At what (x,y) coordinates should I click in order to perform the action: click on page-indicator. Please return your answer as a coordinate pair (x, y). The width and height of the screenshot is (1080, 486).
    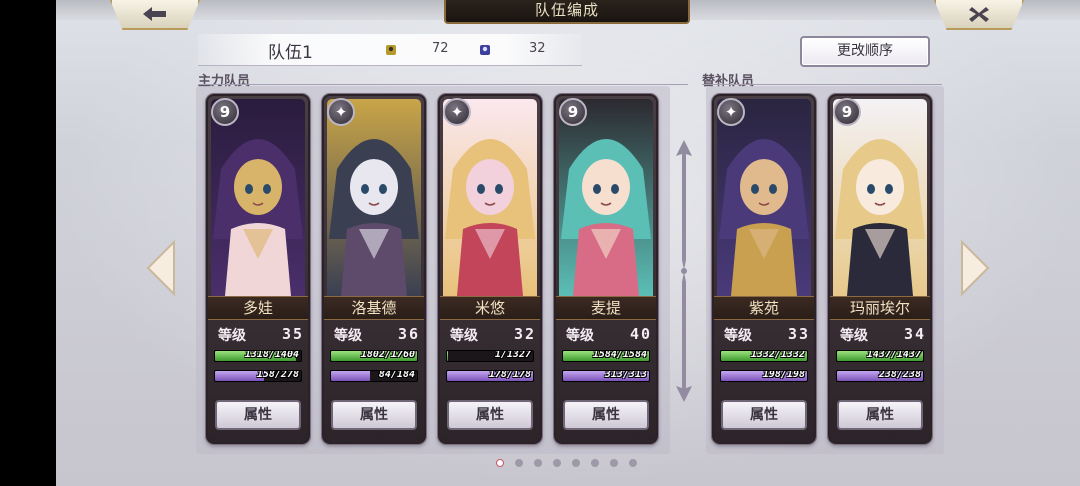
    Looking at the image, I should click on (576, 462).